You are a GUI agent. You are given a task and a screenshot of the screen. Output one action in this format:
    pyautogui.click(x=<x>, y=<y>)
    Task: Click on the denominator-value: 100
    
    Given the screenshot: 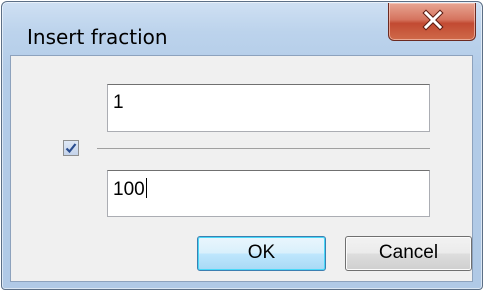 What is the action you would take?
    pyautogui.click(x=129, y=189)
    